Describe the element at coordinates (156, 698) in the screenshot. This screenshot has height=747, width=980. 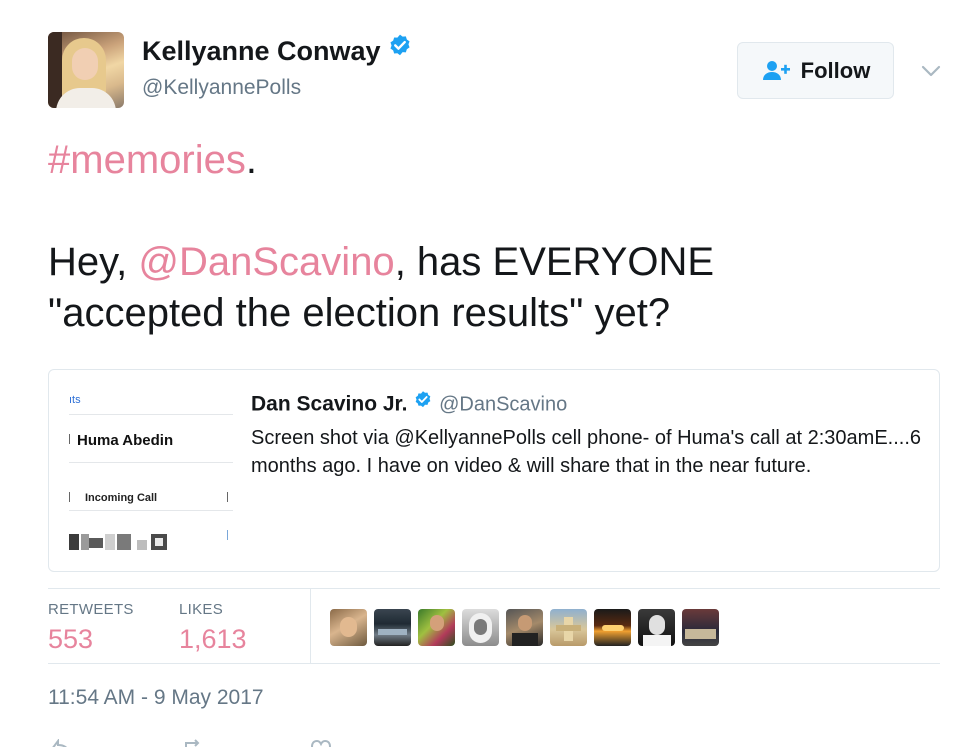
I see `tweet-timestamp: 11:54 AM - 9 May 2017` at that location.